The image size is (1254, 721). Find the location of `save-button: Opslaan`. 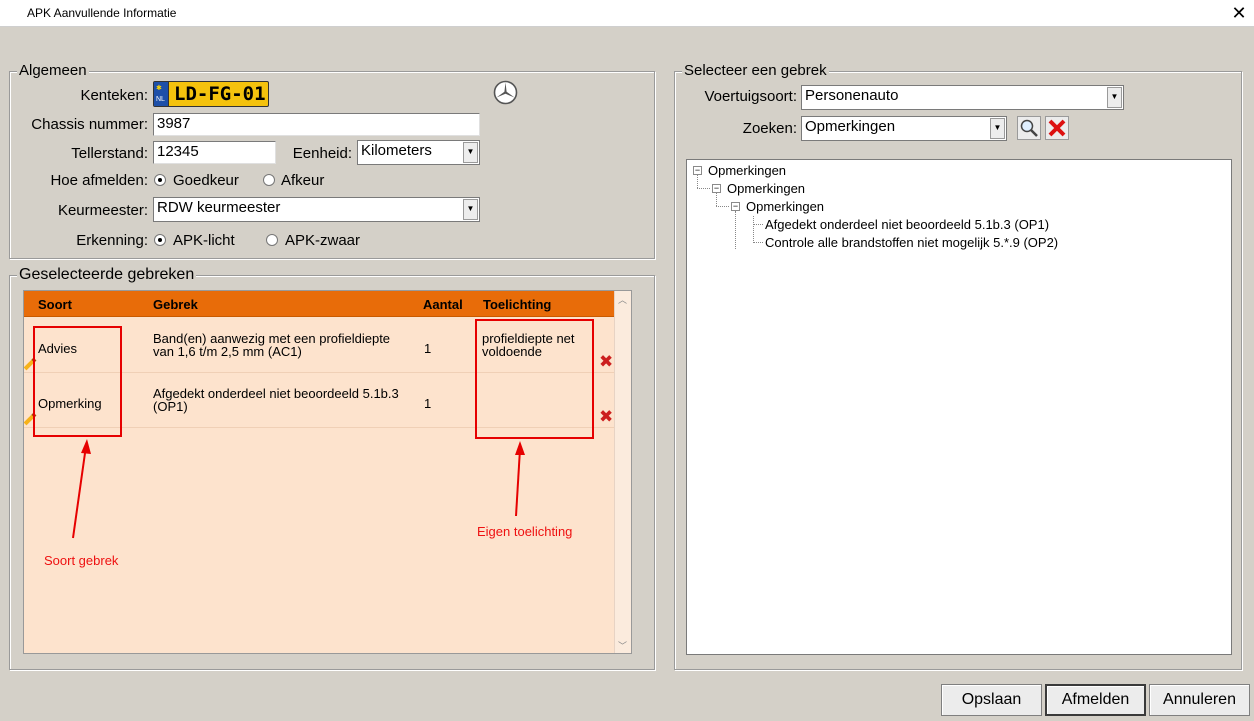

save-button: Opslaan is located at coordinates (991, 700).